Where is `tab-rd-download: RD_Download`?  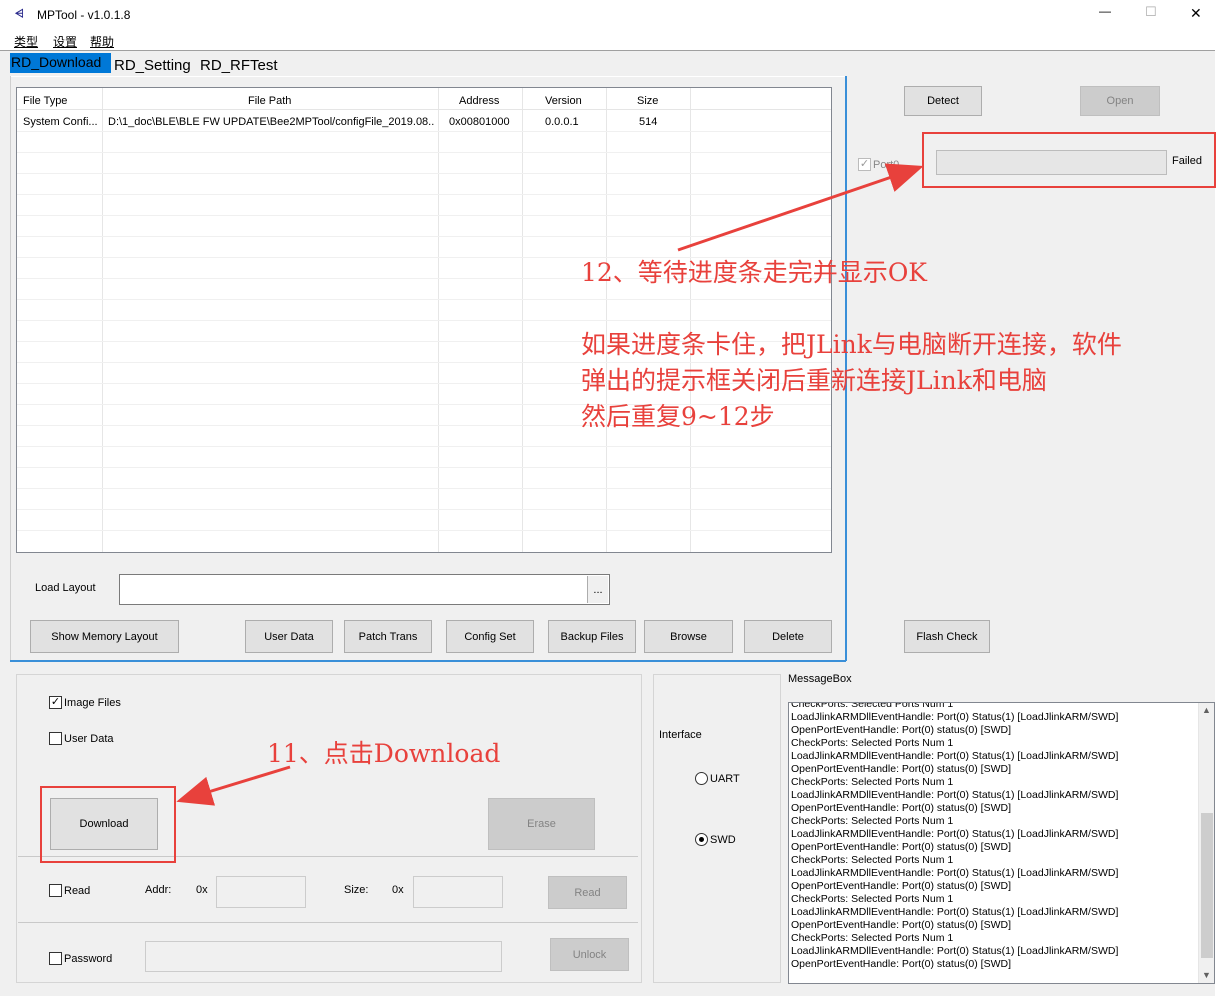 tab-rd-download: RD_Download is located at coordinates (60, 63).